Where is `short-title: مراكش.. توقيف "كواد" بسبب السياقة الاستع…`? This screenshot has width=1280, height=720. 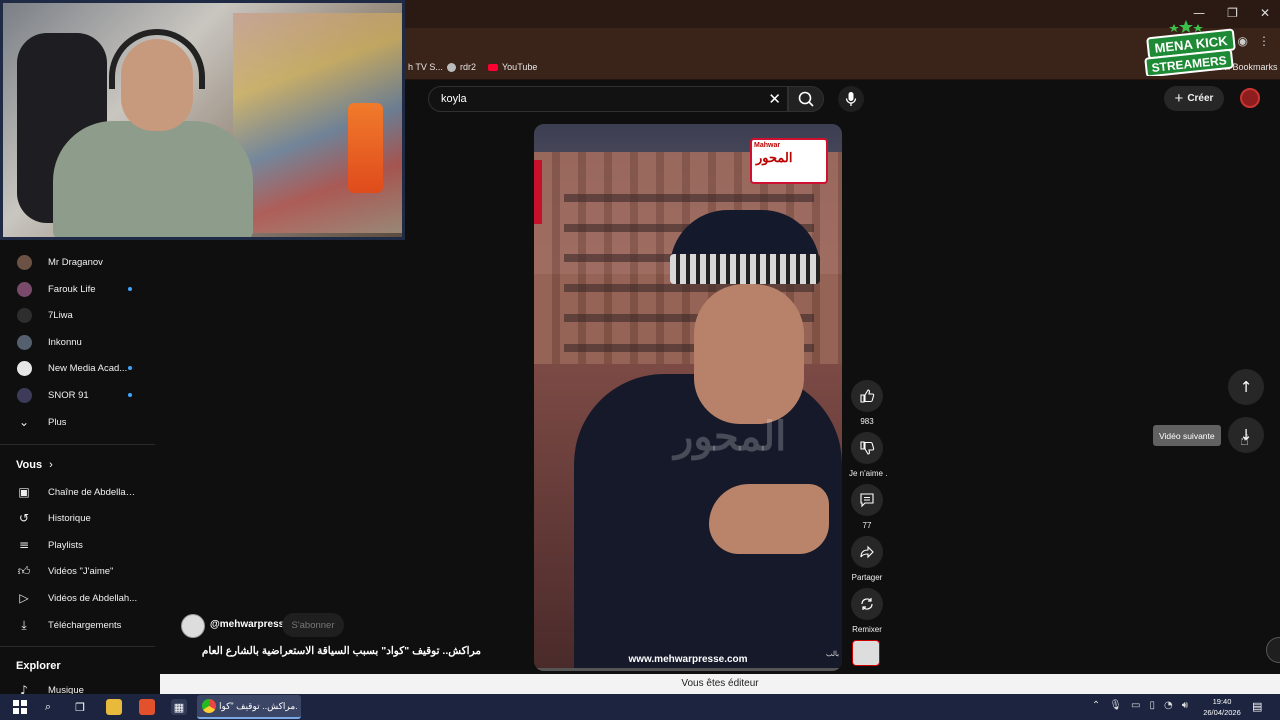 short-title: مراكش.. توقيف "كواد" بسبب السياقة الاستع… is located at coordinates (331, 651).